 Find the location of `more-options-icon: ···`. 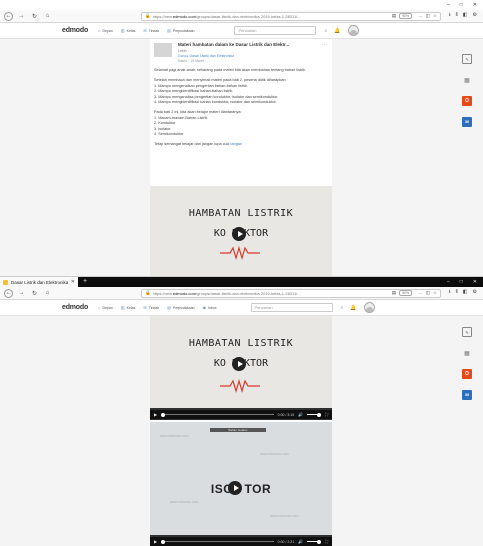

more-options-icon: ··· is located at coordinates (324, 45).